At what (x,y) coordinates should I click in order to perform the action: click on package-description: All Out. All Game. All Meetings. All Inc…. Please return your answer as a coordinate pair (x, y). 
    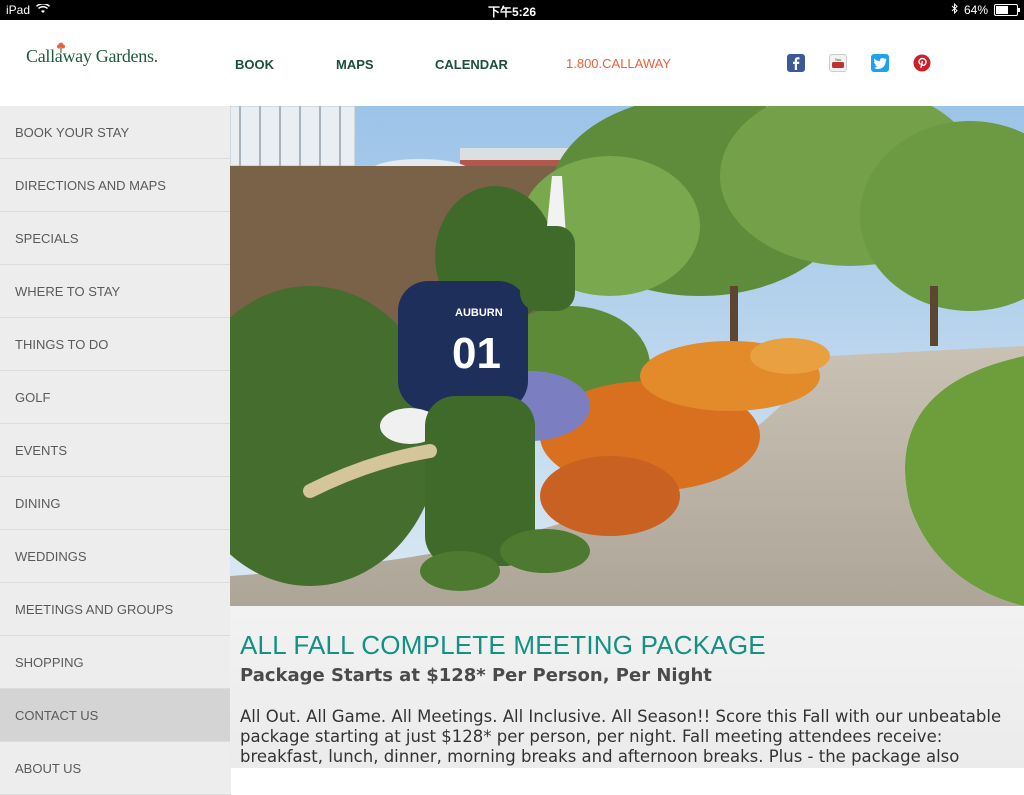
    Looking at the image, I should click on (621, 736).